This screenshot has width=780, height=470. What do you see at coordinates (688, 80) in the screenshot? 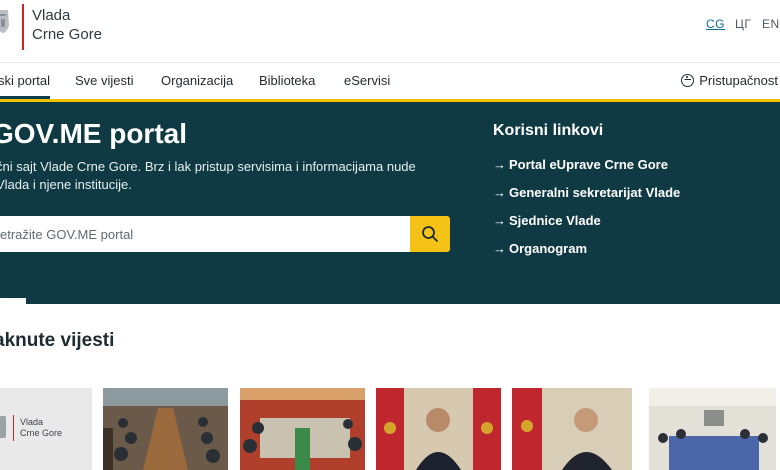
I see `accessibility-icon` at bounding box center [688, 80].